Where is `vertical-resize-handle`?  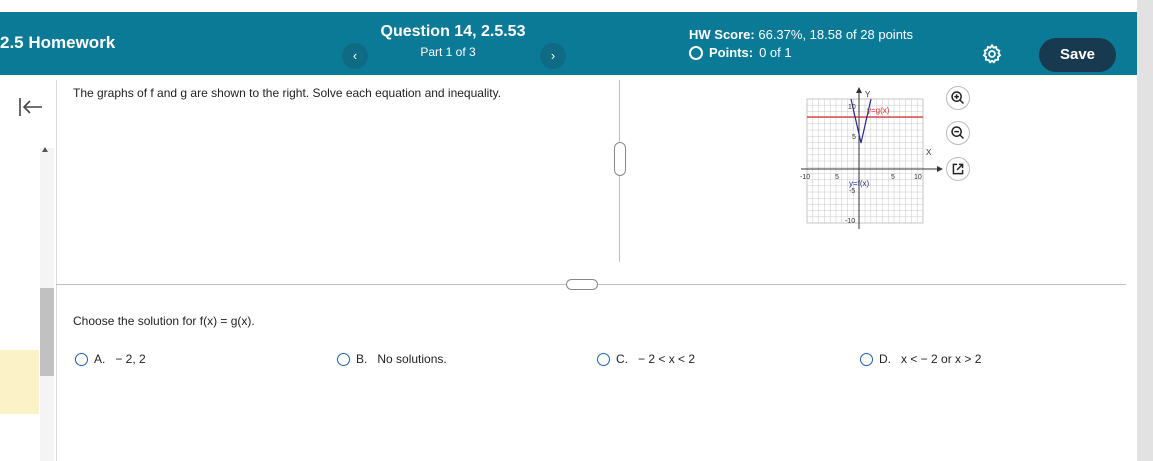
vertical-resize-handle is located at coordinates (620, 159).